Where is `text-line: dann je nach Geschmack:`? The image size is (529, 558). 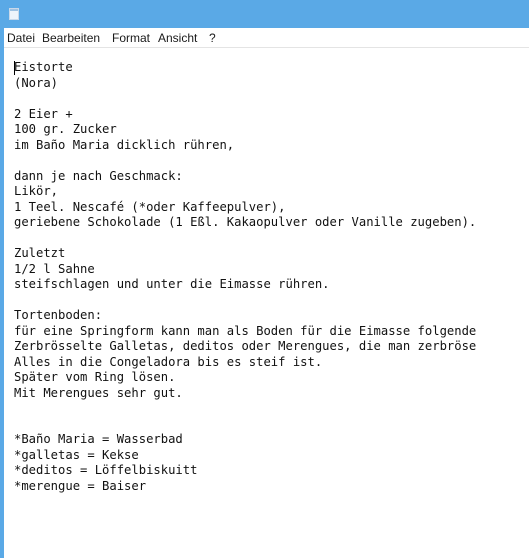 text-line: dann je nach Geschmack: is located at coordinates (98, 175).